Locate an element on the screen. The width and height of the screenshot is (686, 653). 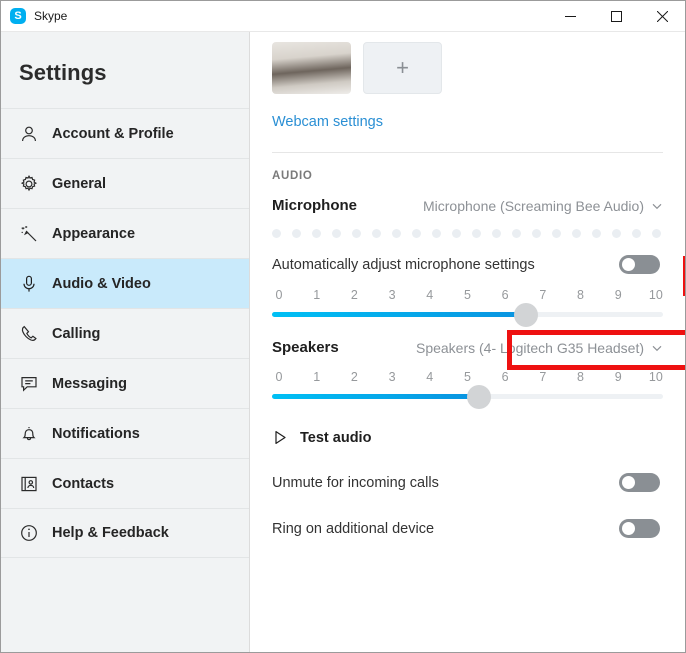
sidebar-item-label: Notifications is located at coordinates (96, 433).